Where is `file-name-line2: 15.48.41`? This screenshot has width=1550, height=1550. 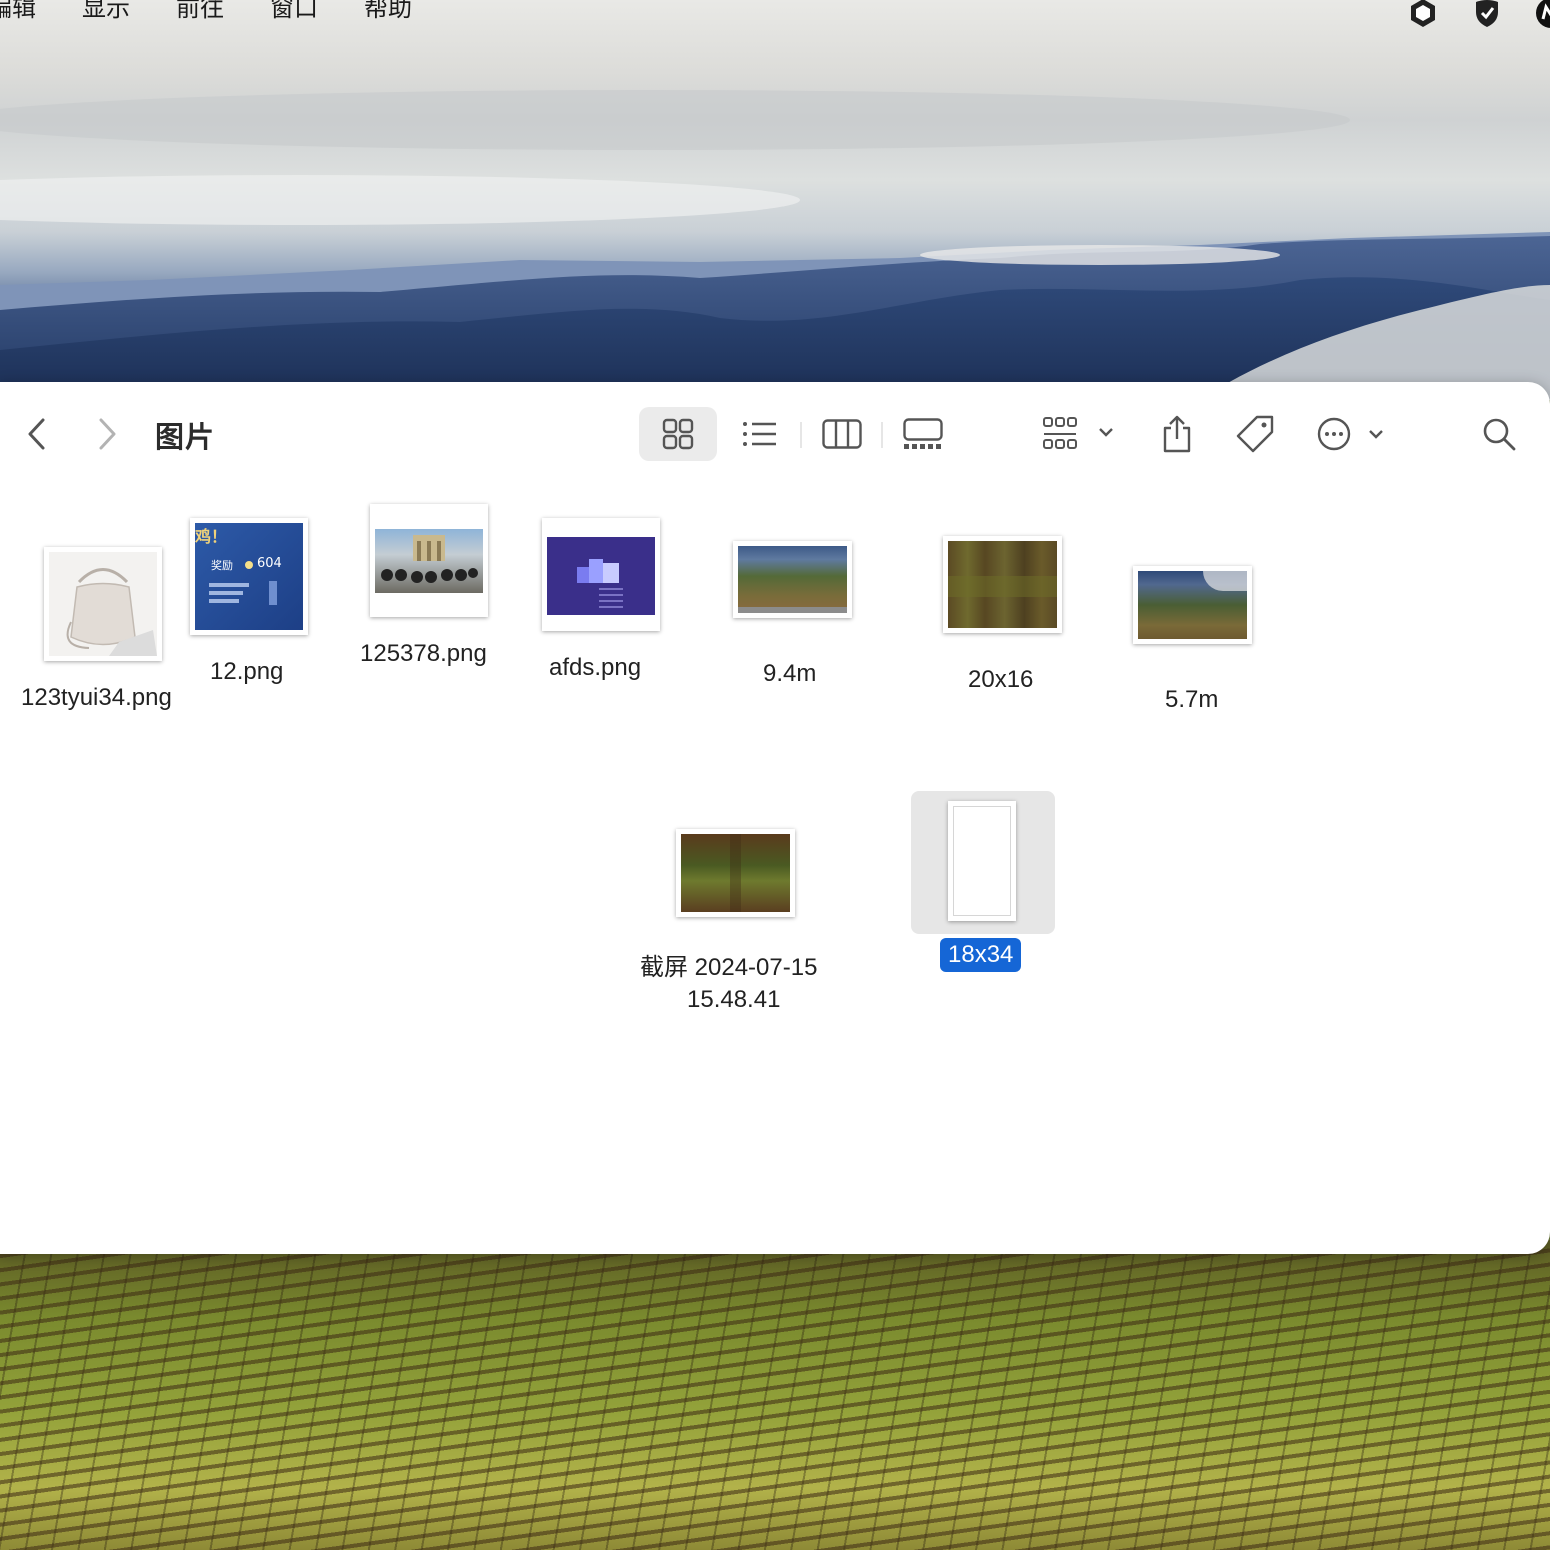 file-name-line2: 15.48.41 is located at coordinates (734, 999).